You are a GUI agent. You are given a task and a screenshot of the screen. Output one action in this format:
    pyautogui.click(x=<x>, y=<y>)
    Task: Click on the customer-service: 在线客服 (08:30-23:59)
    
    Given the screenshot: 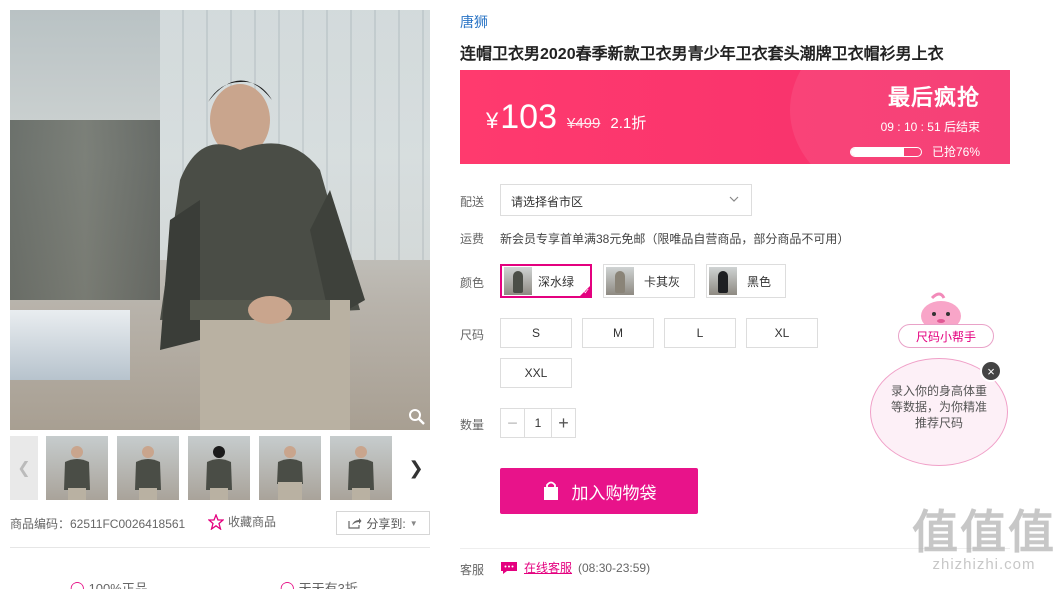 What is the action you would take?
    pyautogui.click(x=575, y=567)
    